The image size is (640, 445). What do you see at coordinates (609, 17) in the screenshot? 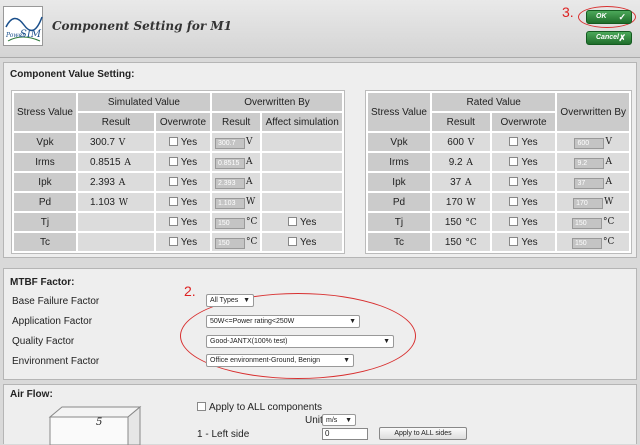
I see `ok-button: OK ✓` at bounding box center [609, 17].